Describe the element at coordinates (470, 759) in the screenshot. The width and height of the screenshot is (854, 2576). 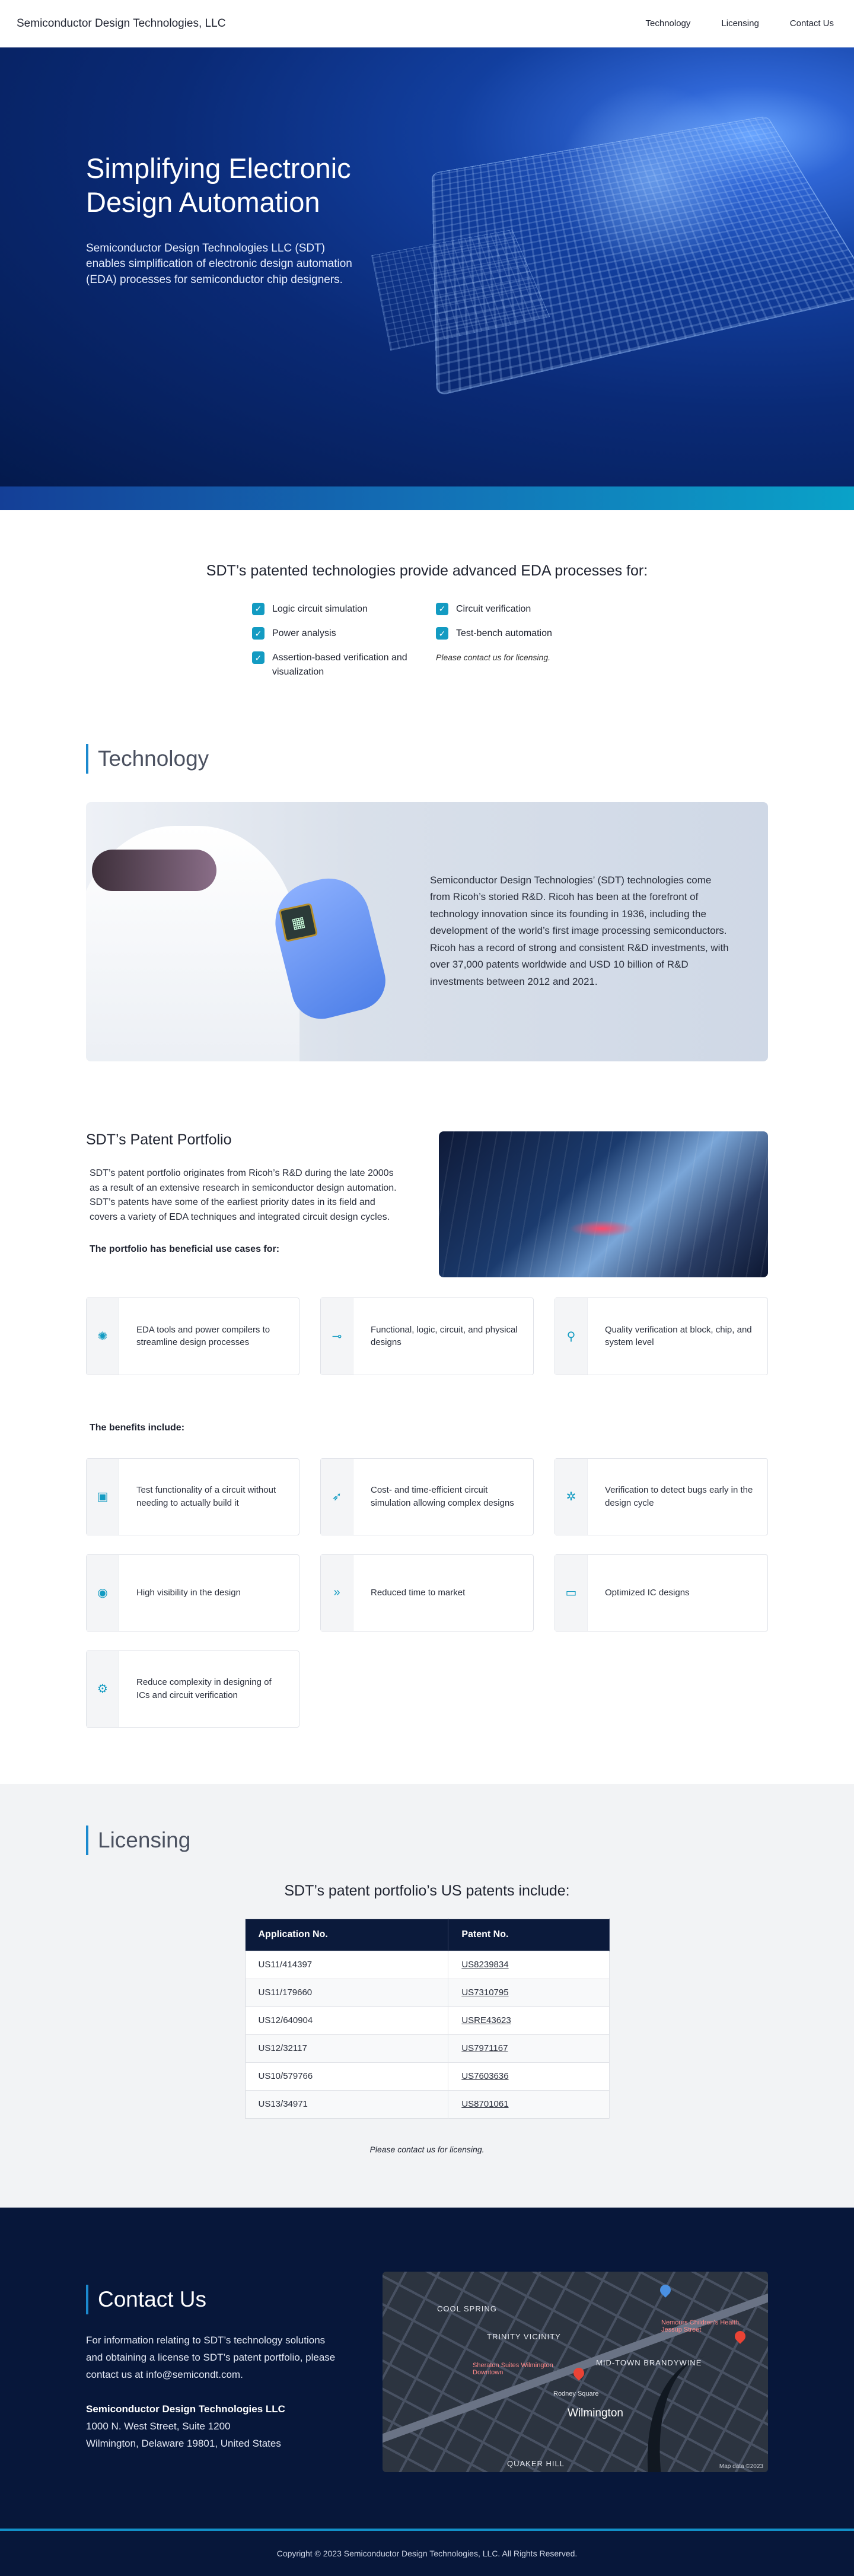
I see `section-heading: Technology` at that location.